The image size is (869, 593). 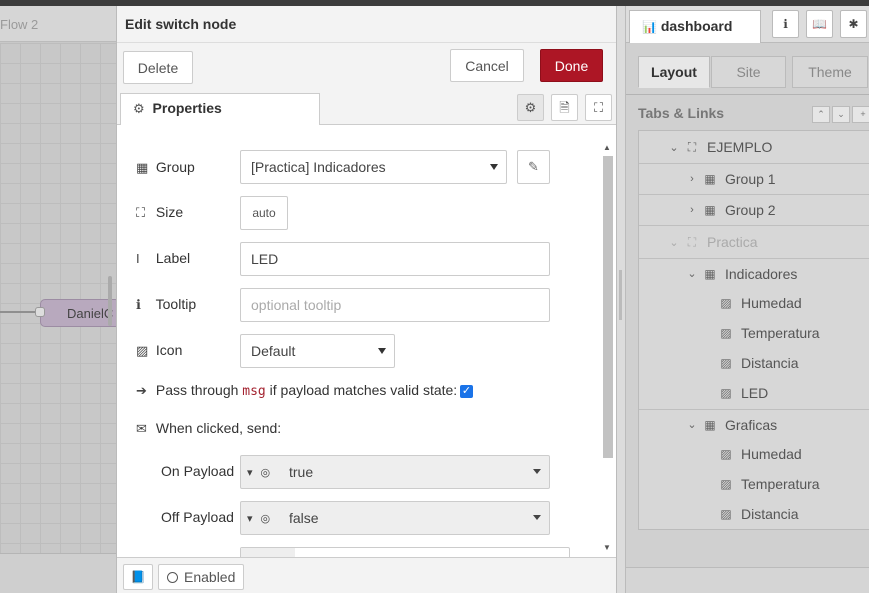 What do you see at coordinates (819, 24) in the screenshot?
I see `tab-help: 📖` at bounding box center [819, 24].